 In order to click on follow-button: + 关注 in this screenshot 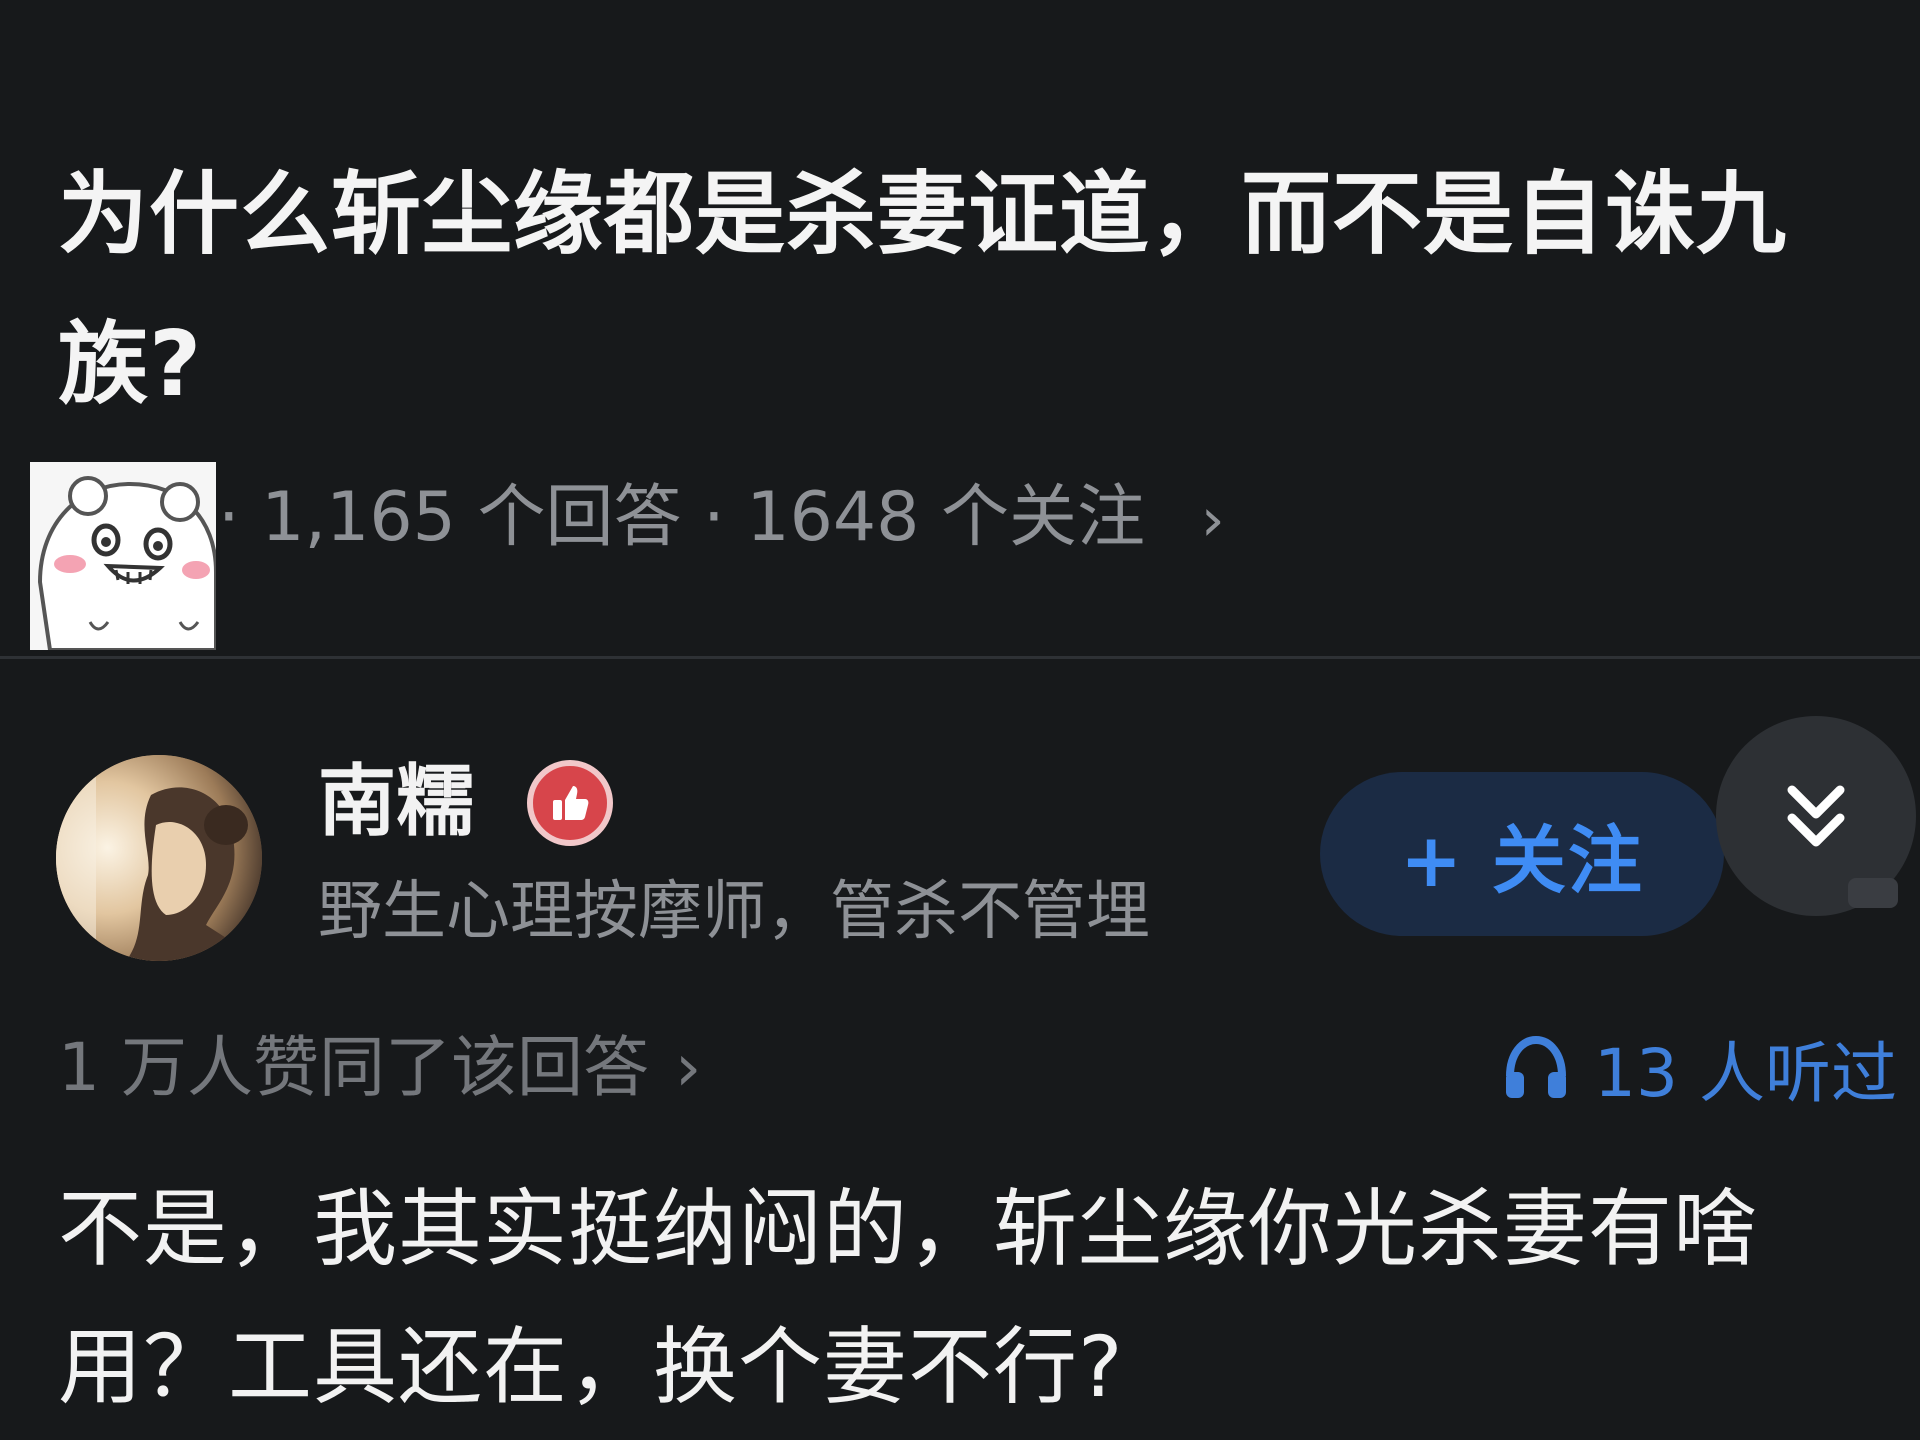, I will do `click(1522, 854)`.